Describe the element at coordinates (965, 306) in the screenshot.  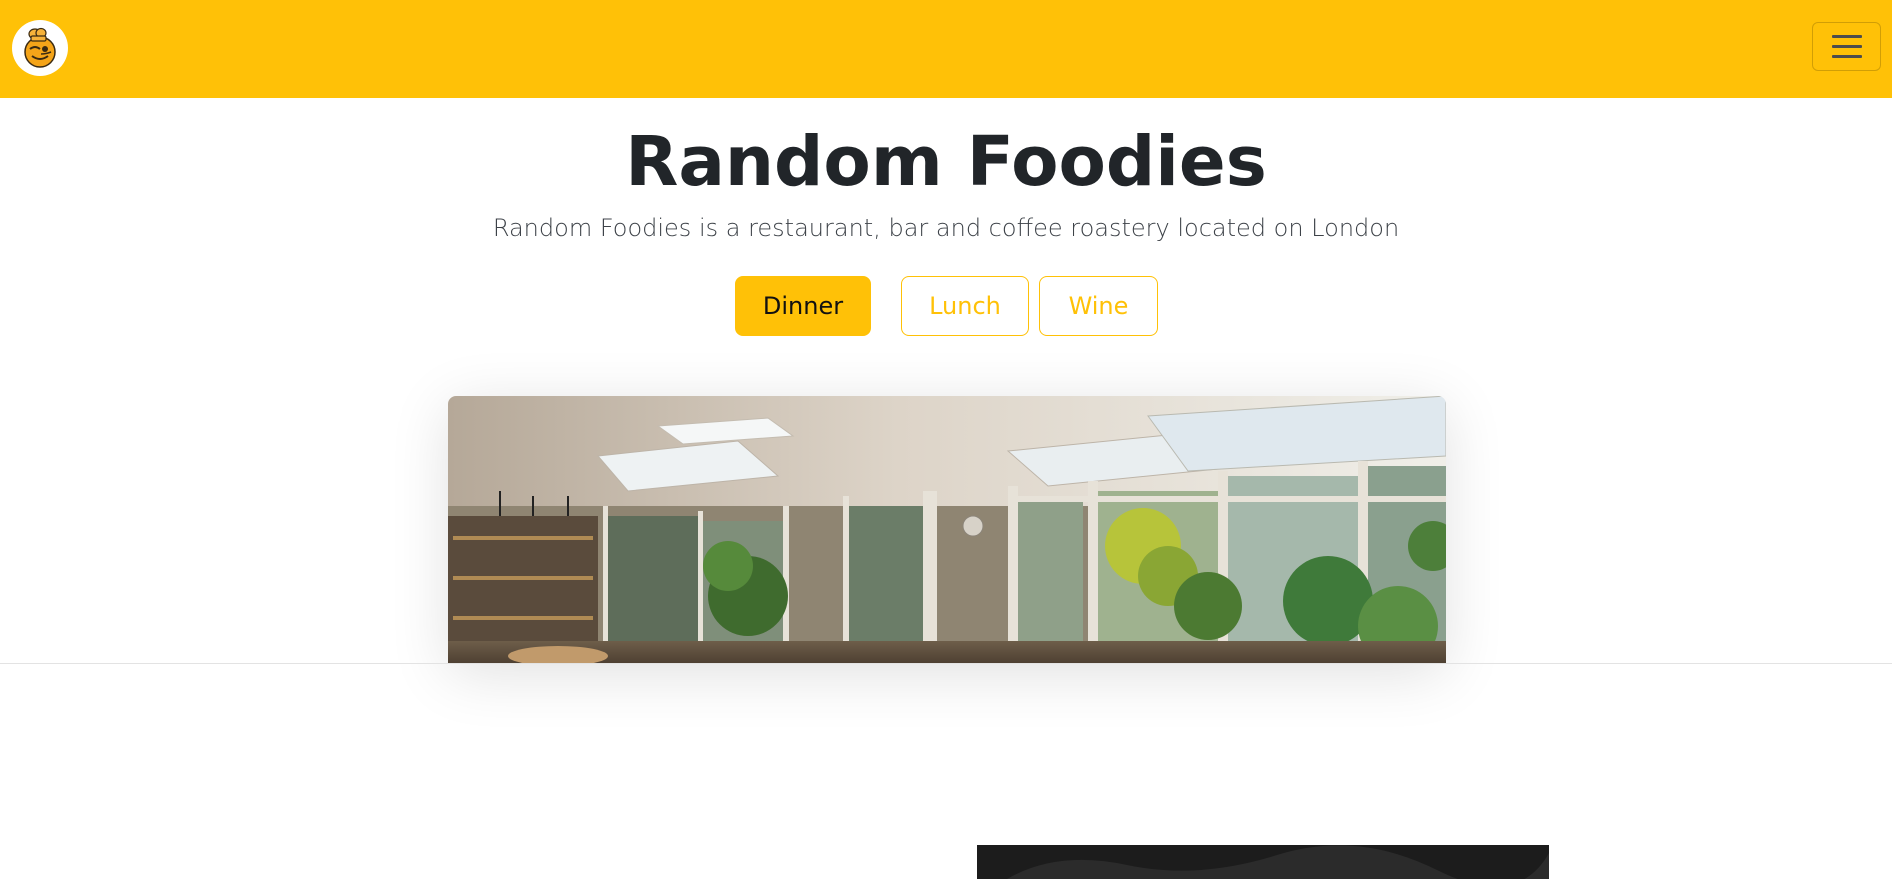
I see `tab-lunch: Lunch` at that location.